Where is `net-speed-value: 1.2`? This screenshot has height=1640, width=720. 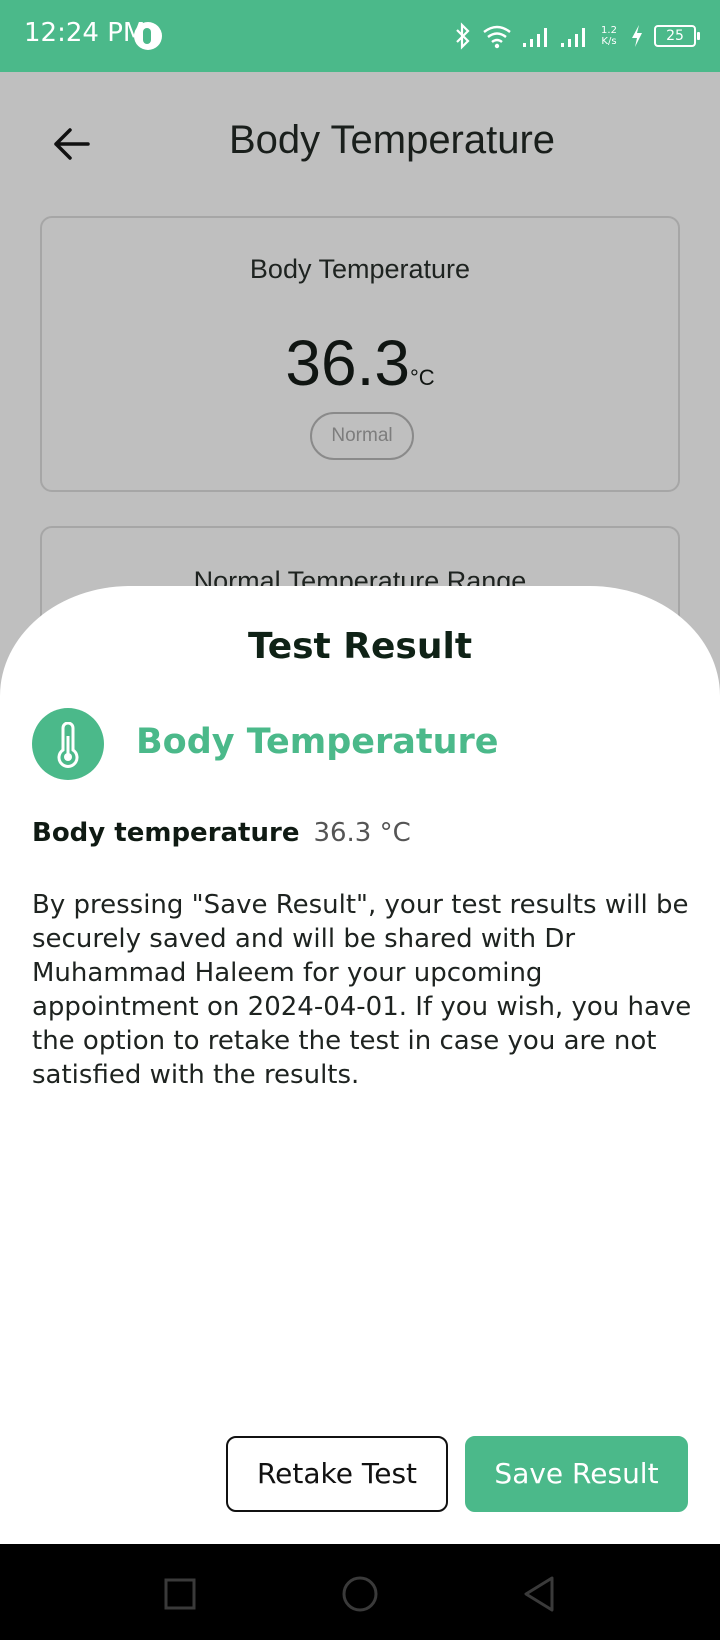
net-speed-value: 1.2 is located at coordinates (609, 30).